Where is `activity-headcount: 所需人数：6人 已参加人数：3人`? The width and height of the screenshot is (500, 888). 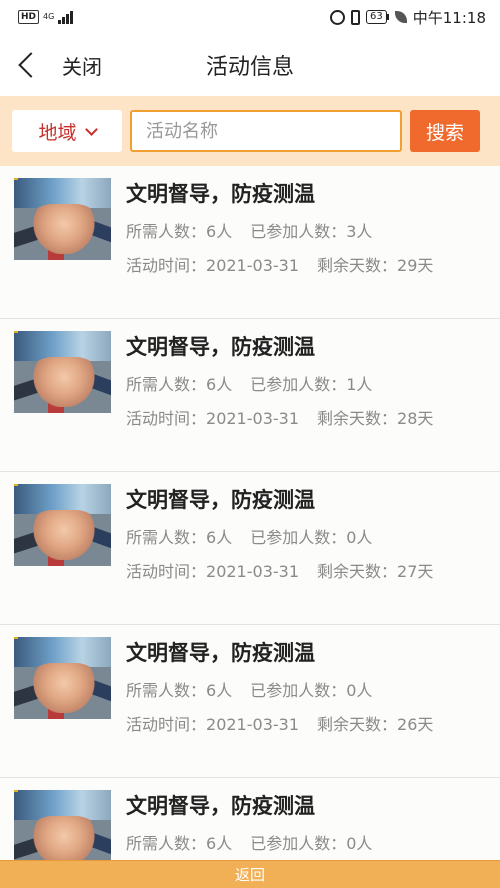 activity-headcount: 所需人数：6人 已参加人数：3人 is located at coordinates (249, 230).